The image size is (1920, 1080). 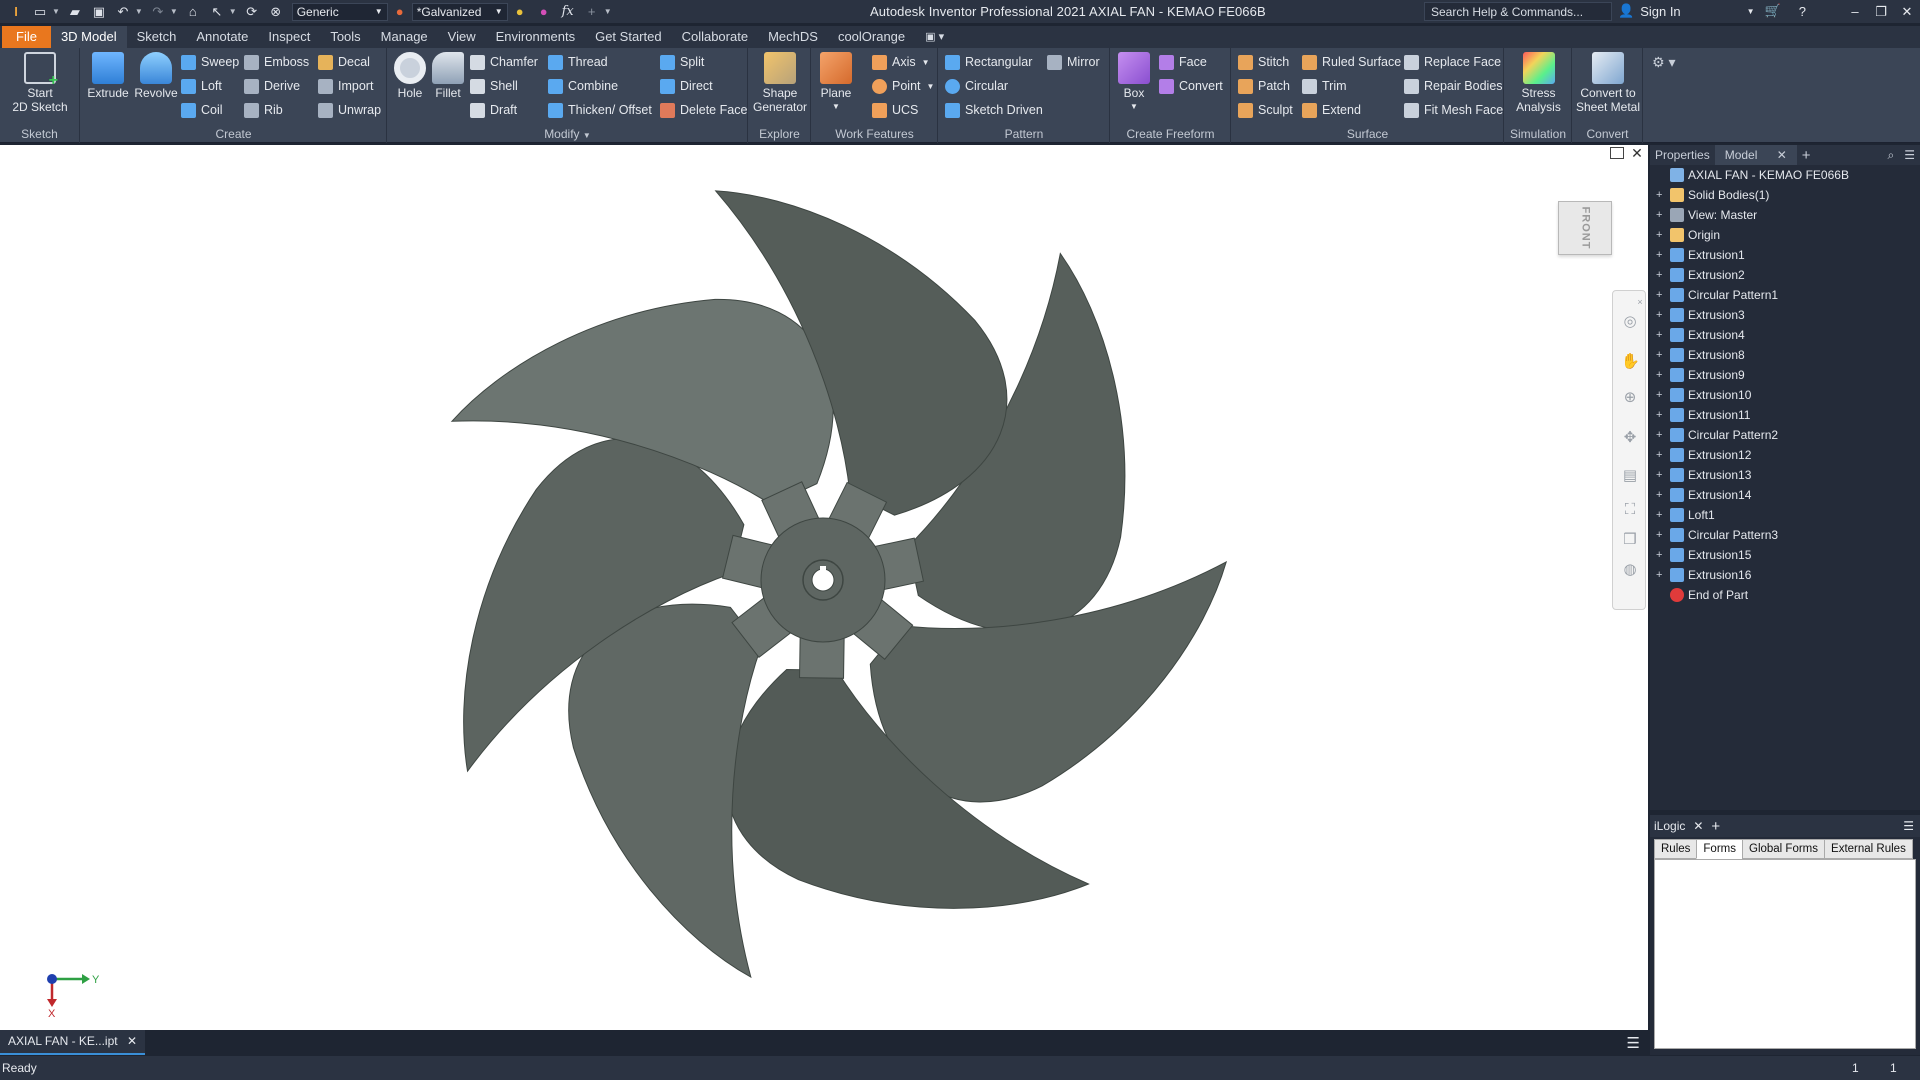 What do you see at coordinates (108, 76) in the screenshot?
I see `extrude-button: Extrude` at bounding box center [108, 76].